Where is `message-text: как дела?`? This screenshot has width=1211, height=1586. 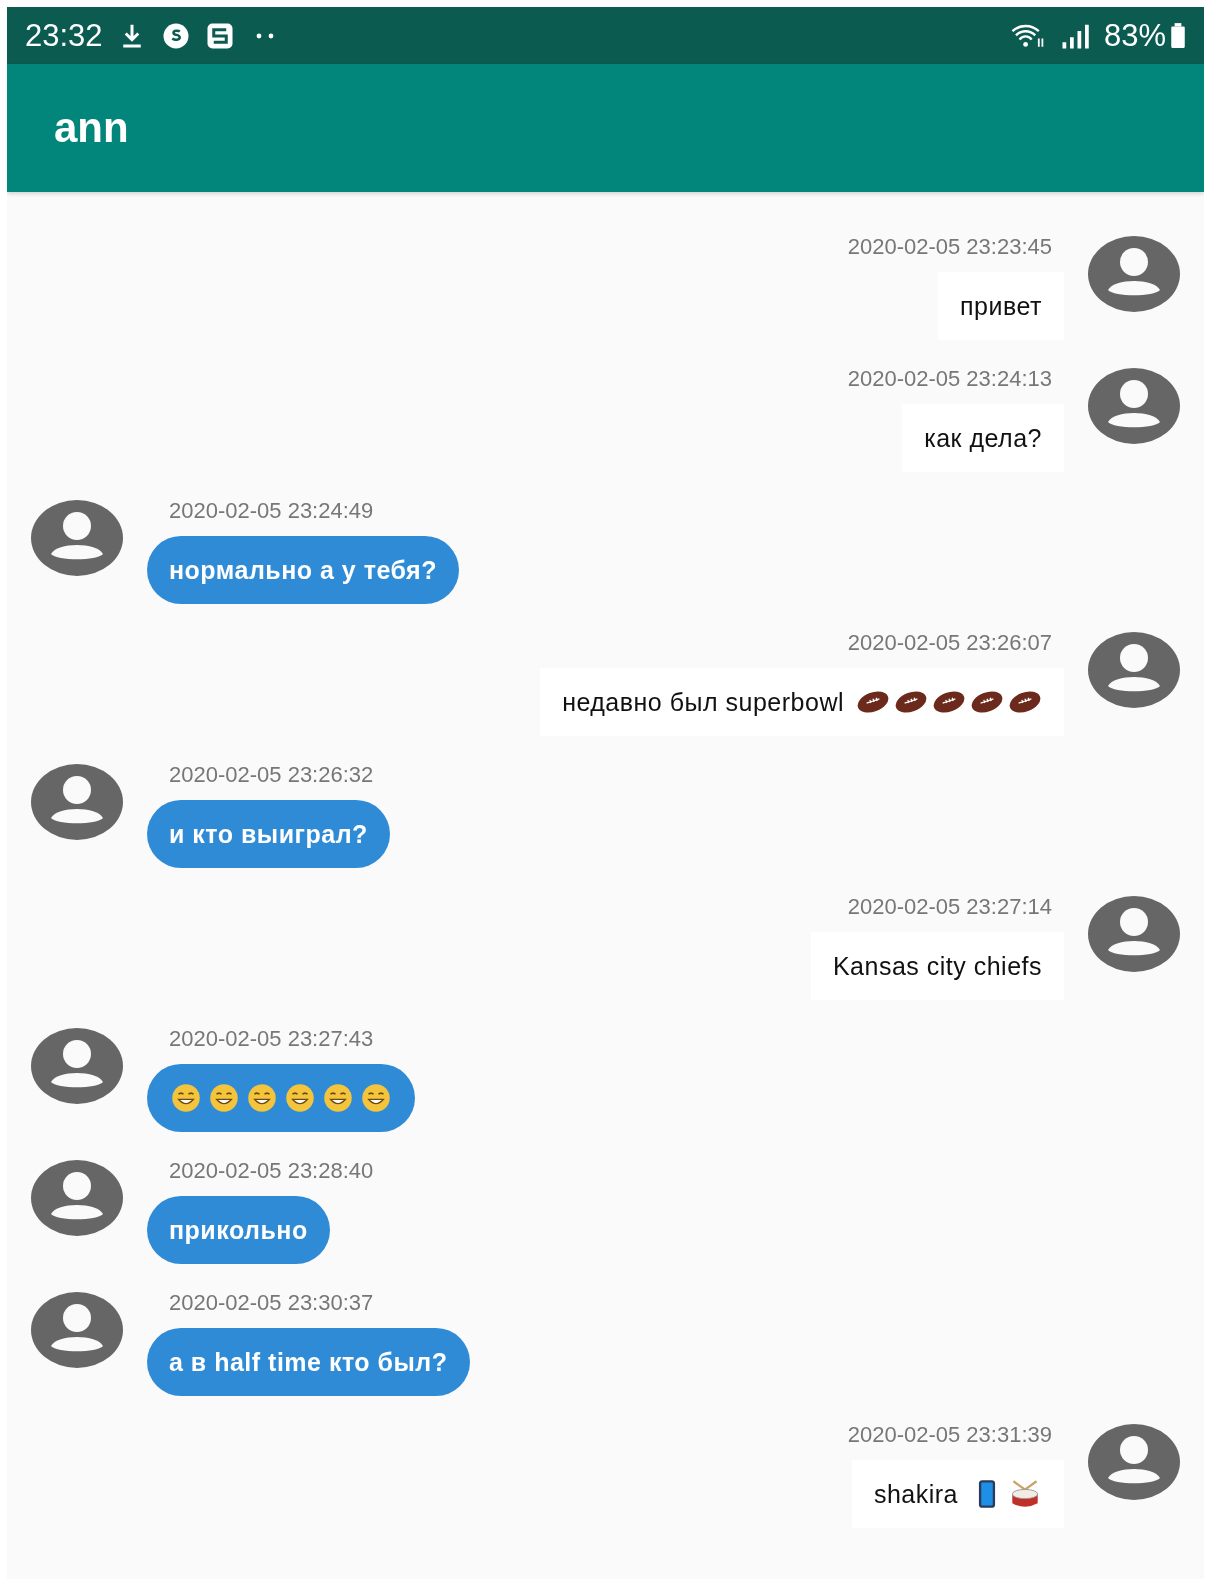
message-text: как дела? is located at coordinates (983, 438).